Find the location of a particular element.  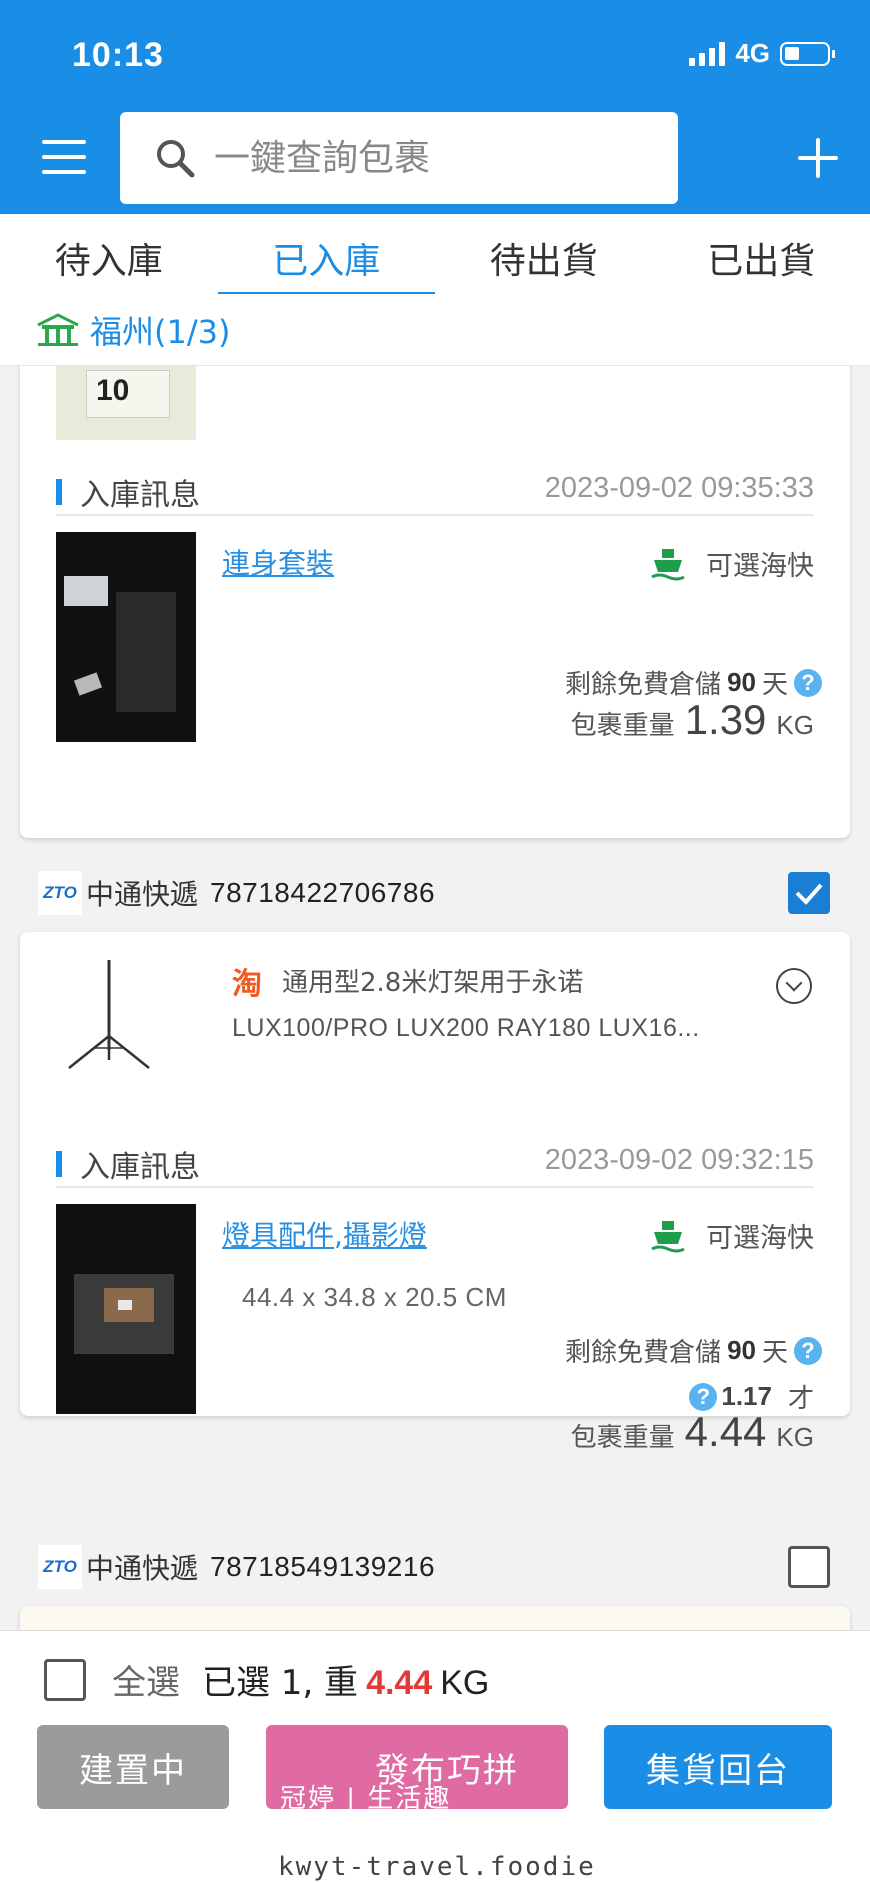

tracking-number: 78718422706786 is located at coordinates (323, 892).